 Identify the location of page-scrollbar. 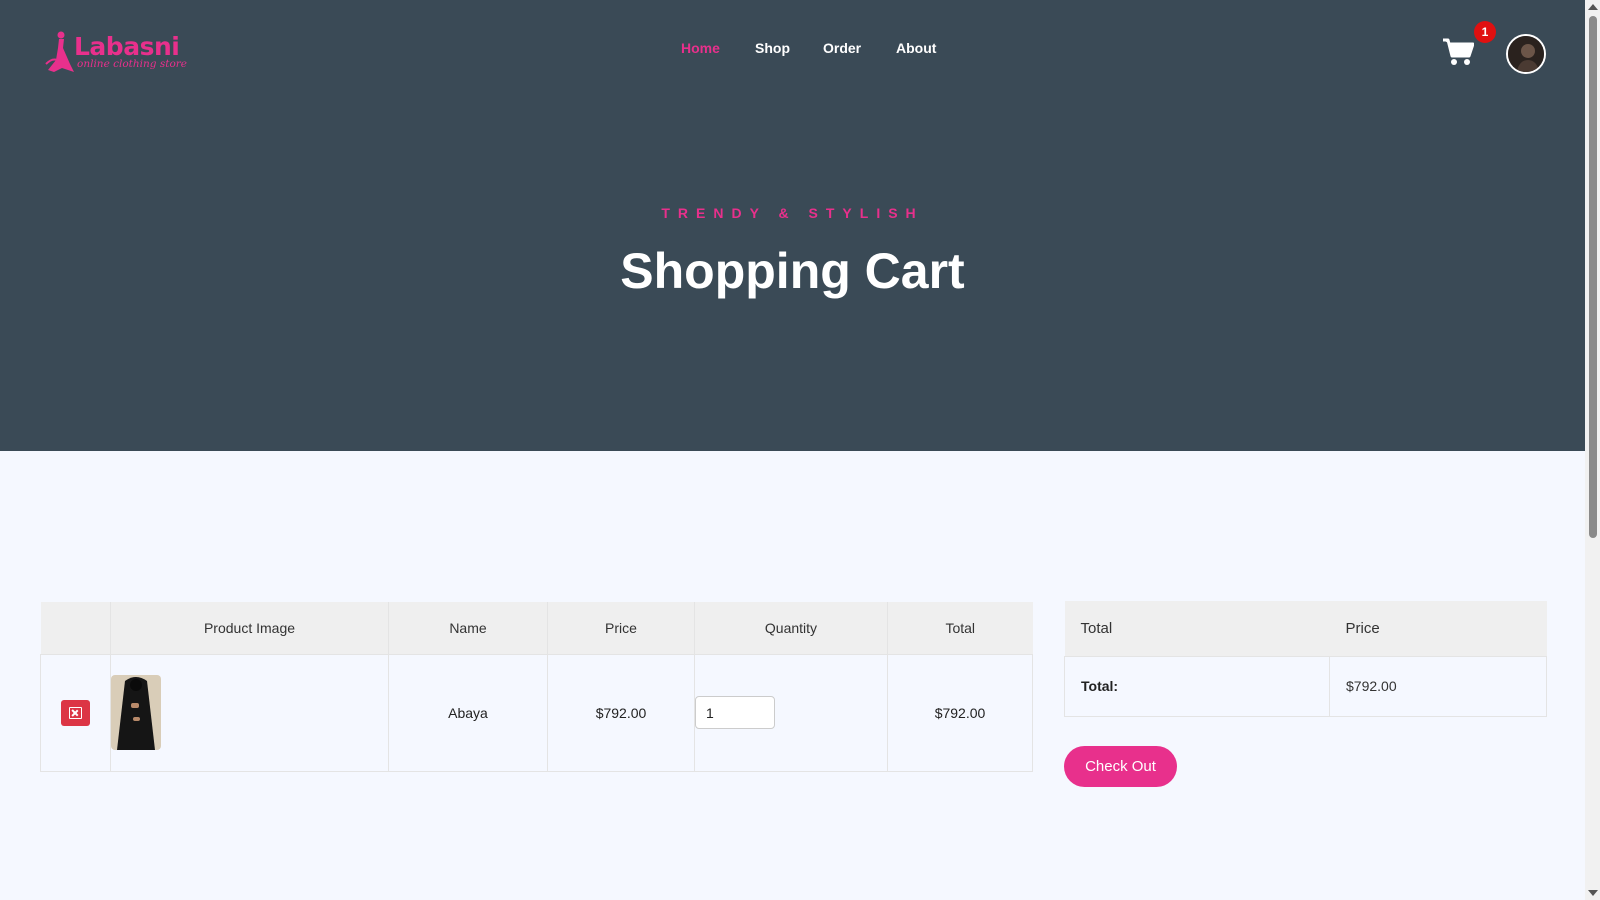
(1592, 450).